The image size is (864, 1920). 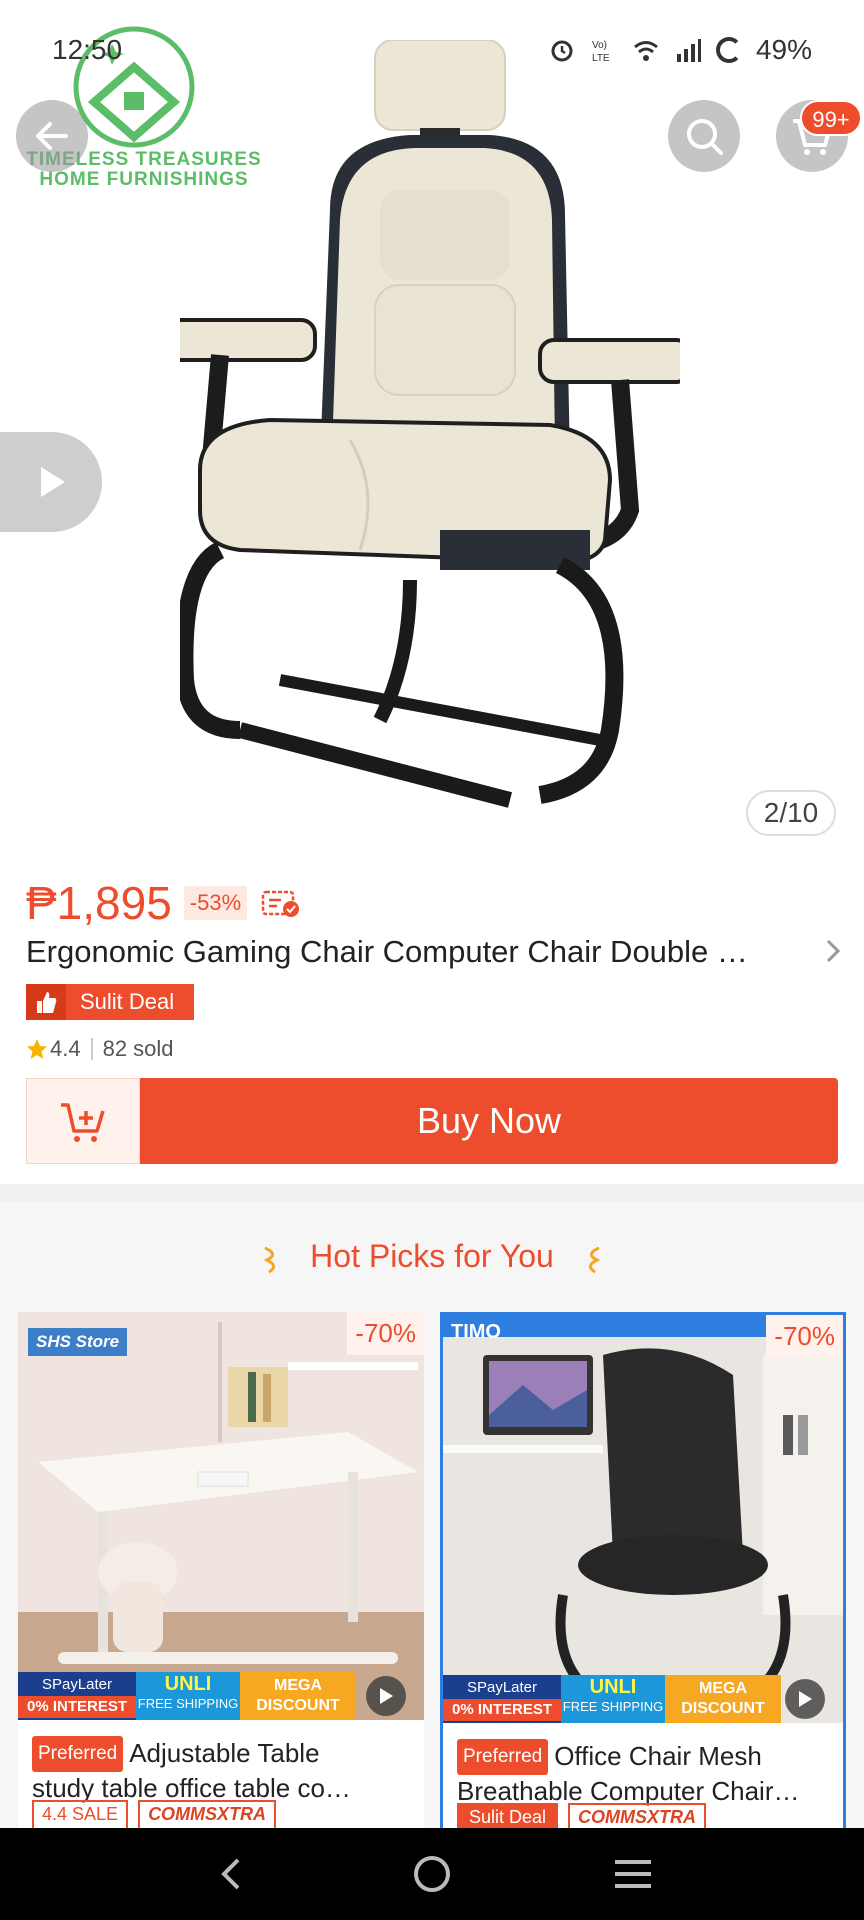 I want to click on rating-divider, so click(x=91, y=1049).